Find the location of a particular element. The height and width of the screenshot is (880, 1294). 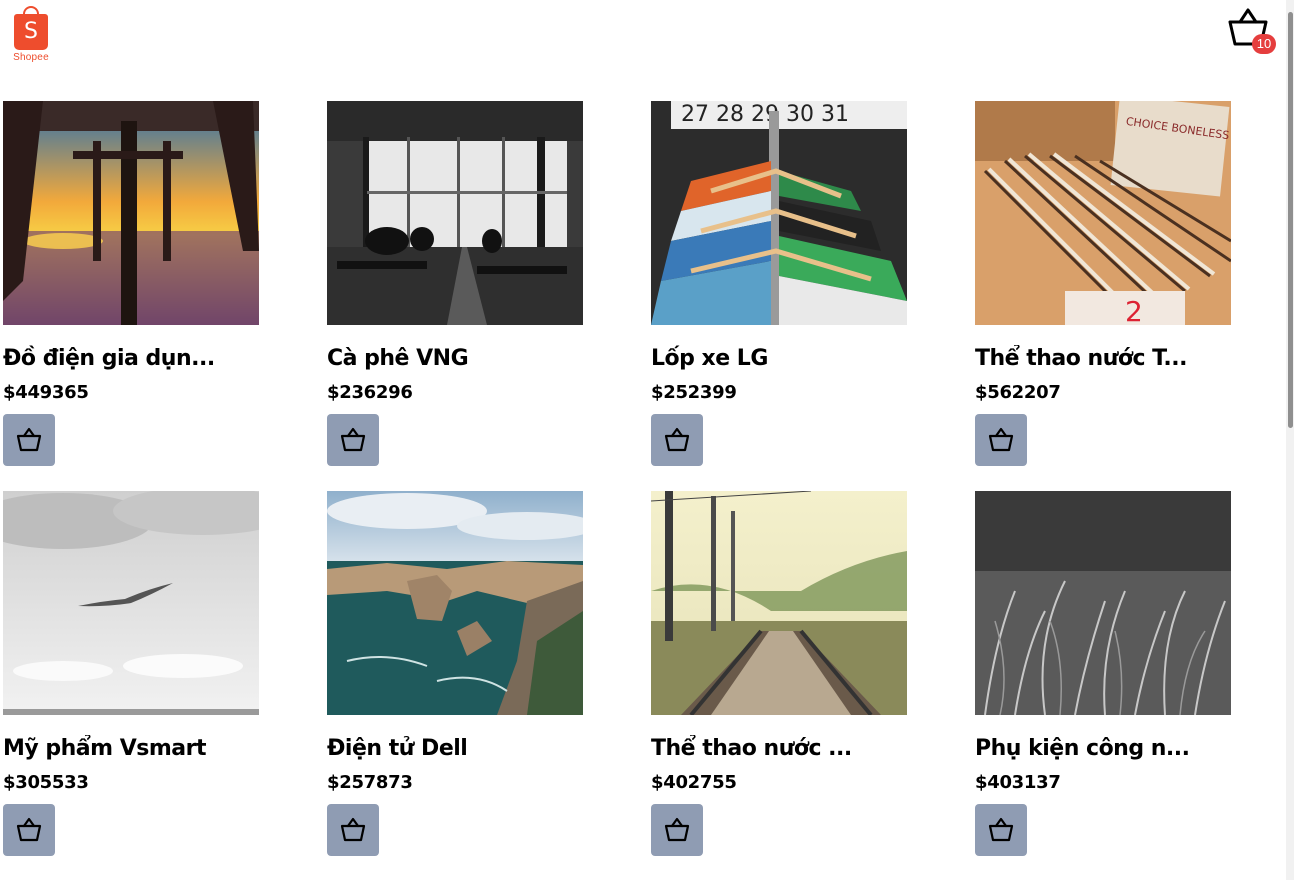

product-card: Phụ kiện công n... $403137 is located at coordinates (1103, 675).